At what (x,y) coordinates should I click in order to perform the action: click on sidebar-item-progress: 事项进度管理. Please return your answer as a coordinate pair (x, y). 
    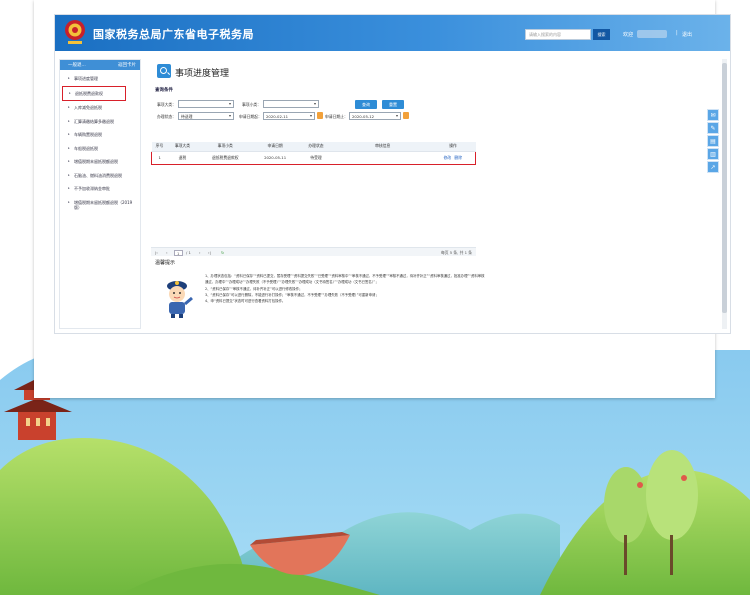
    Looking at the image, I should click on (100, 79).